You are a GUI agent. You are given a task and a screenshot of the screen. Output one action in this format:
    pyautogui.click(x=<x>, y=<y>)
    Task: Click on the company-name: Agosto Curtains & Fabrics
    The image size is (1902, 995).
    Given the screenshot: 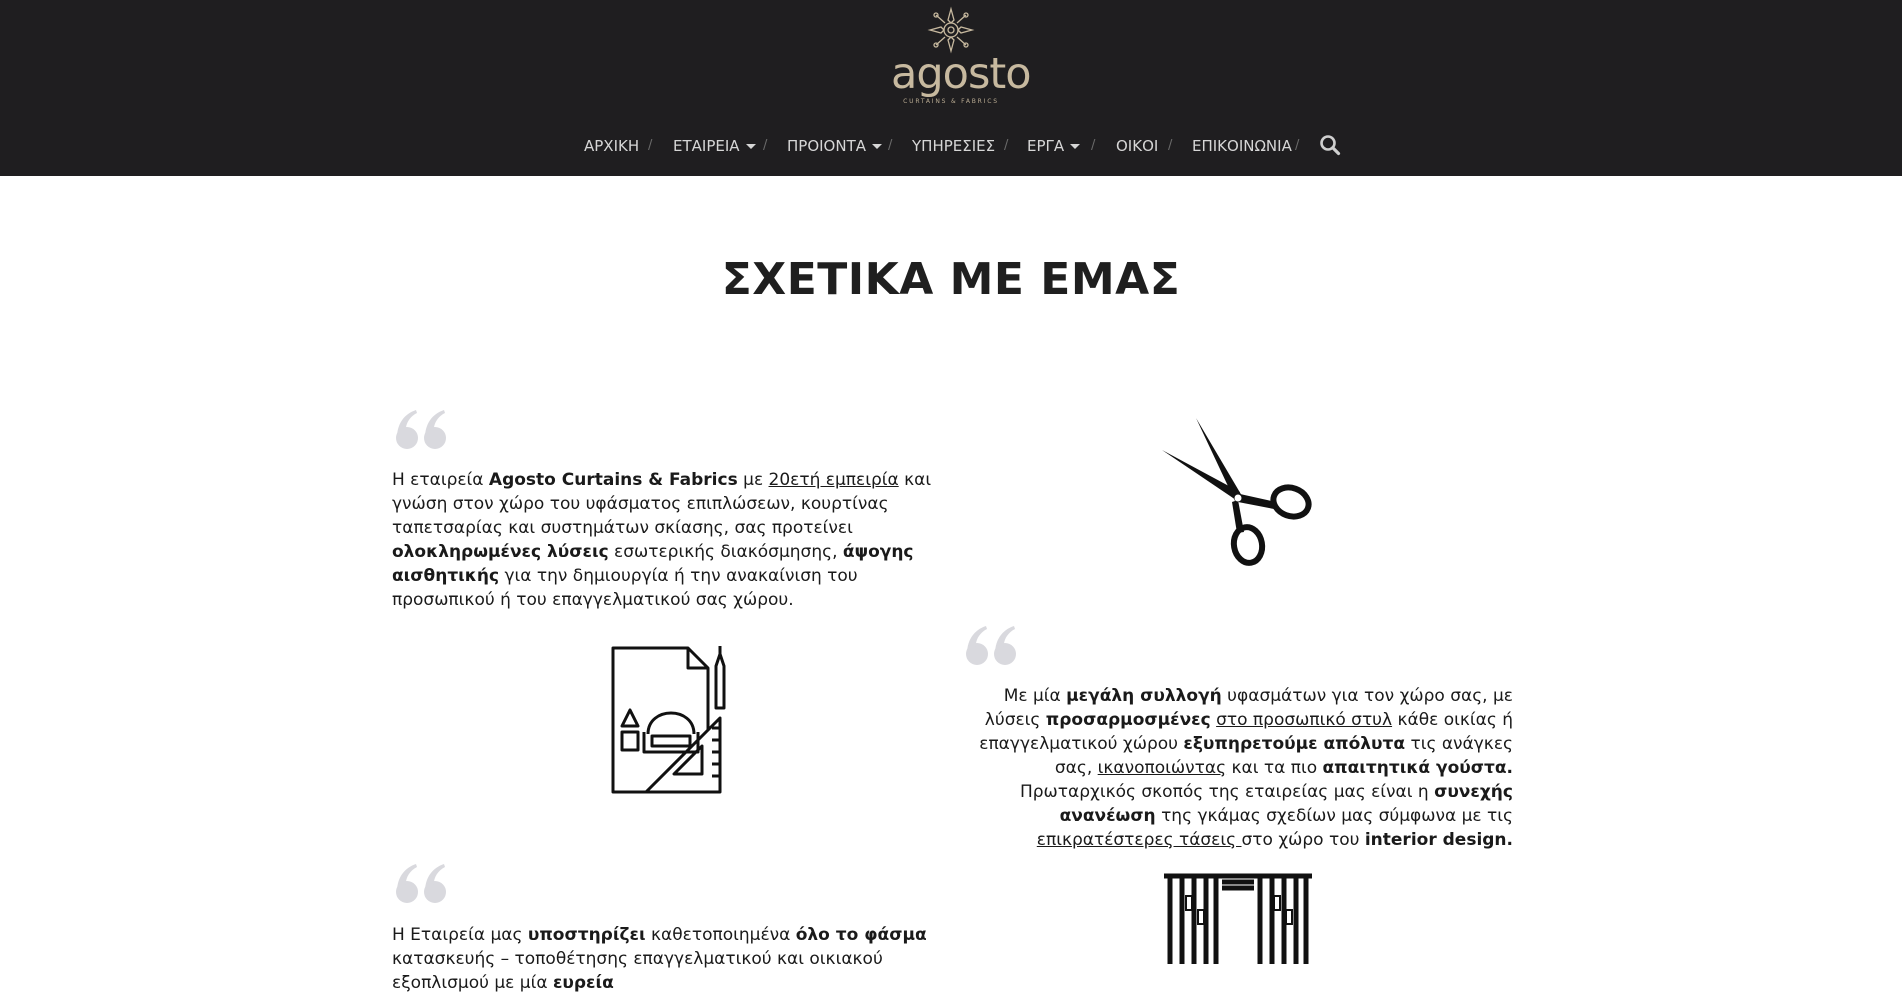 What is the action you would take?
    pyautogui.click(x=613, y=480)
    